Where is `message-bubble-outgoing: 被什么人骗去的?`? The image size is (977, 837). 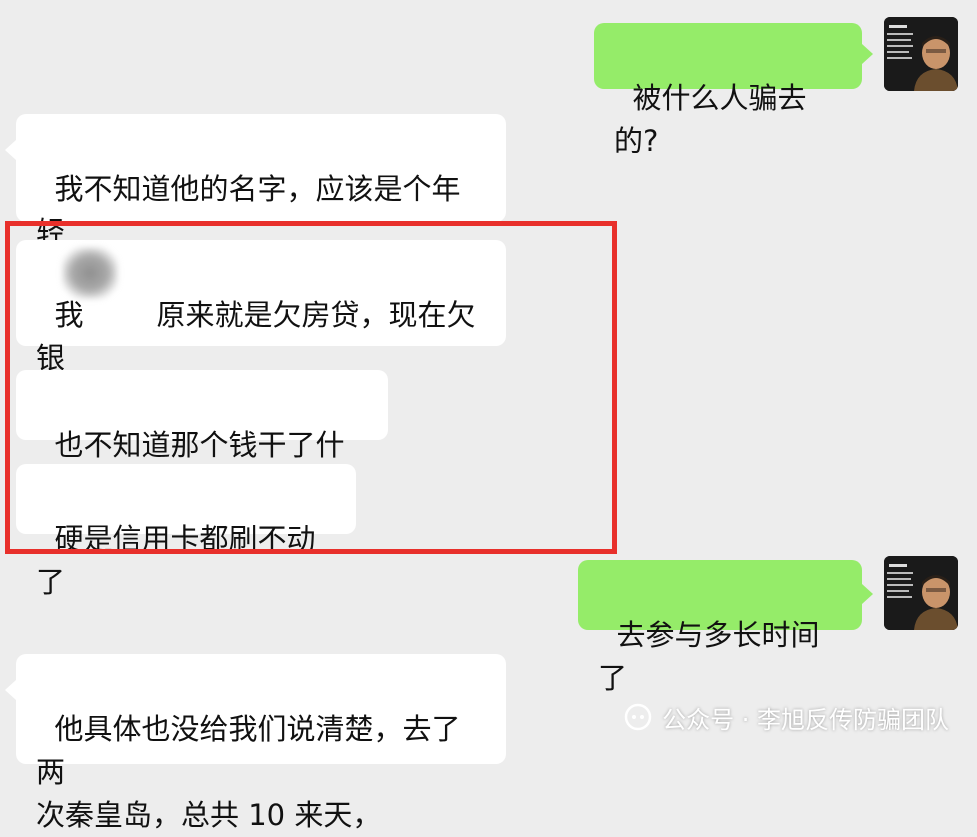 message-bubble-outgoing: 被什么人骗去的? is located at coordinates (728, 90).